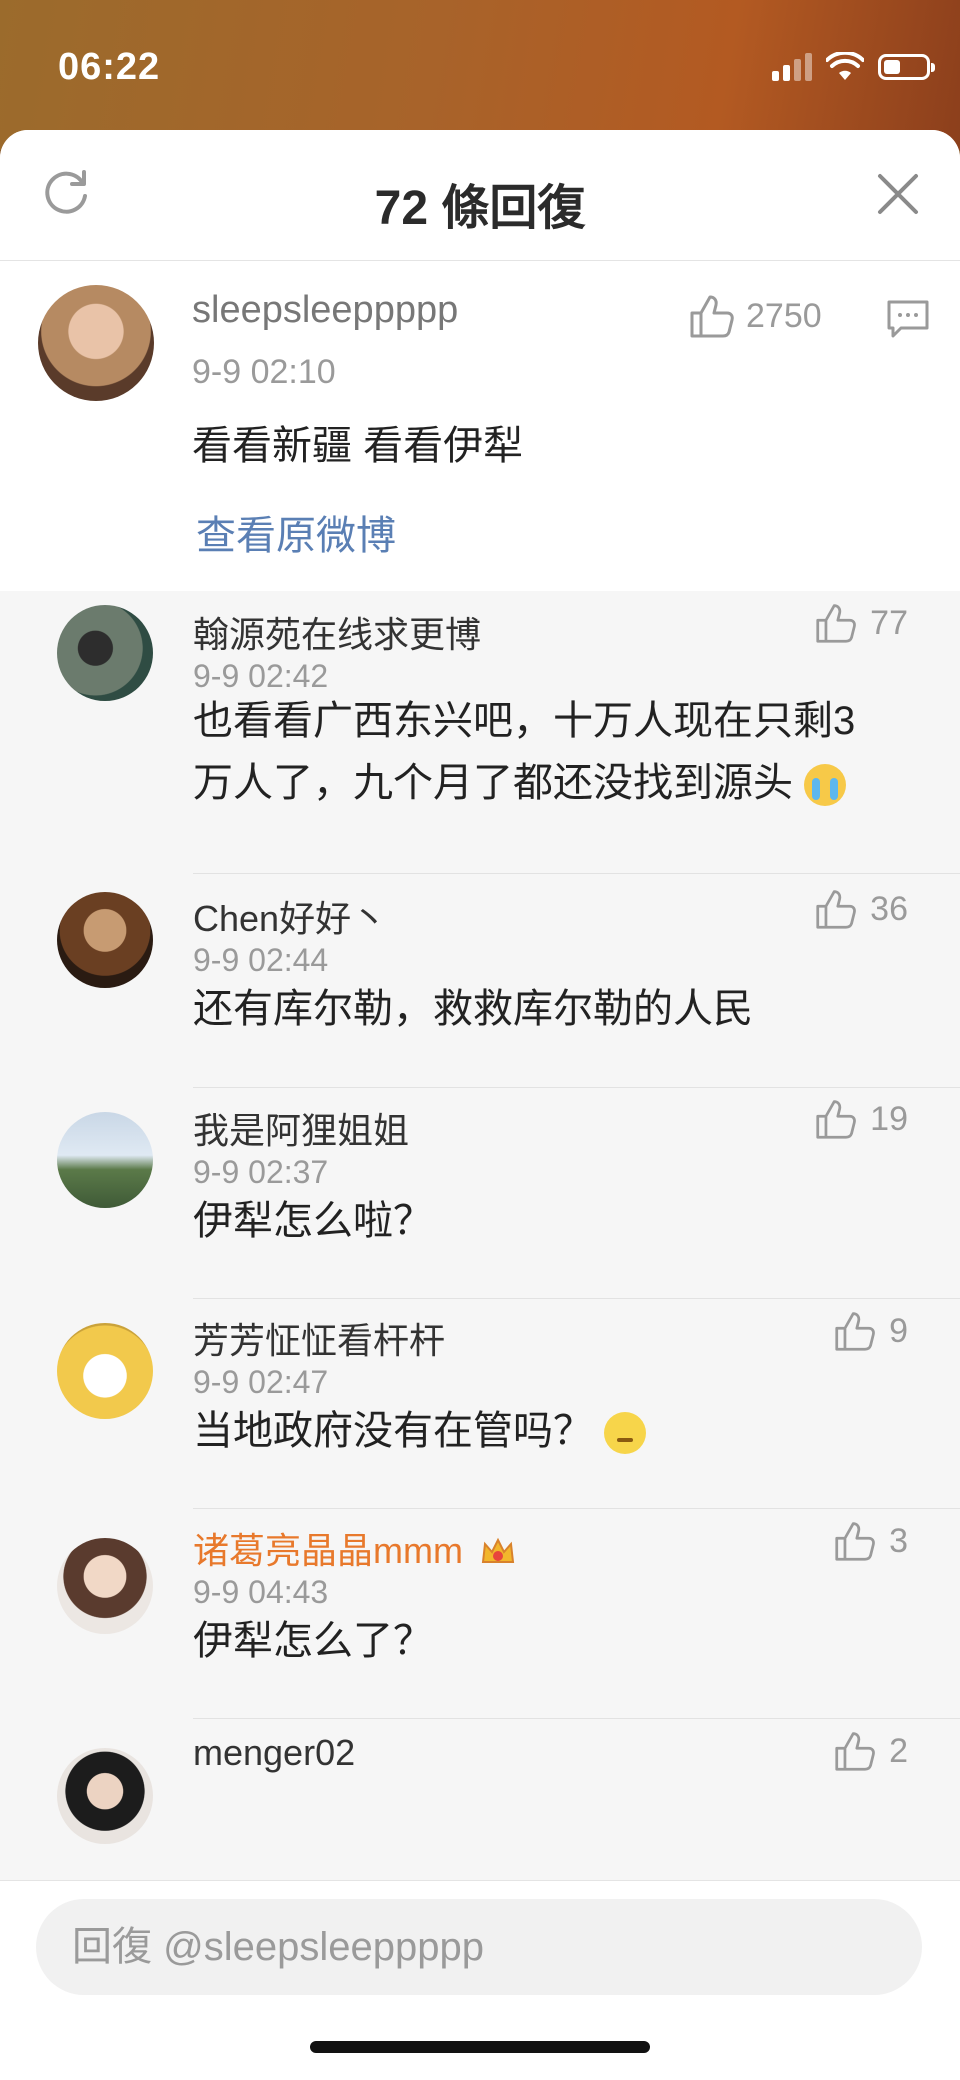 Image resolution: width=960 pixels, height=2080 pixels. Describe the element at coordinates (480, 2047) in the screenshot. I see `home-indicator` at that location.